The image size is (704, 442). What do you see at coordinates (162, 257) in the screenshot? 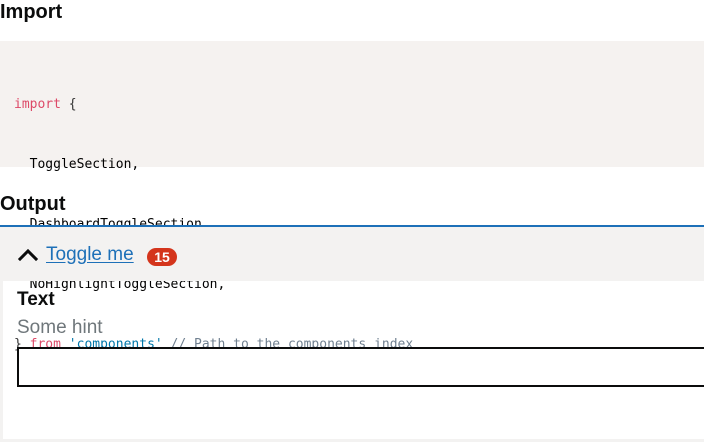
I see `count-badge: 15` at bounding box center [162, 257].